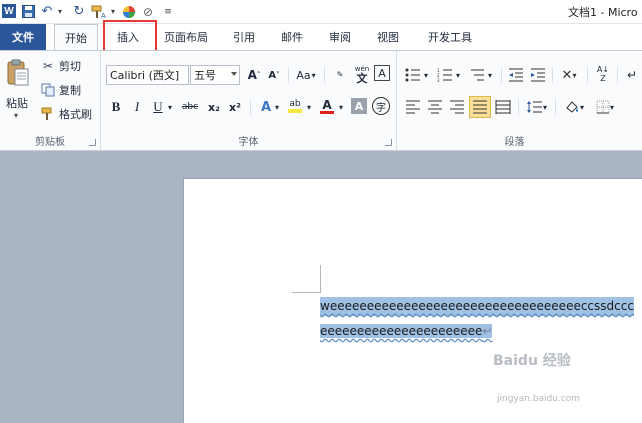 The width and height of the screenshot is (642, 423). What do you see at coordinates (168, 11) in the screenshot?
I see `customize-icon: ≡` at bounding box center [168, 11].